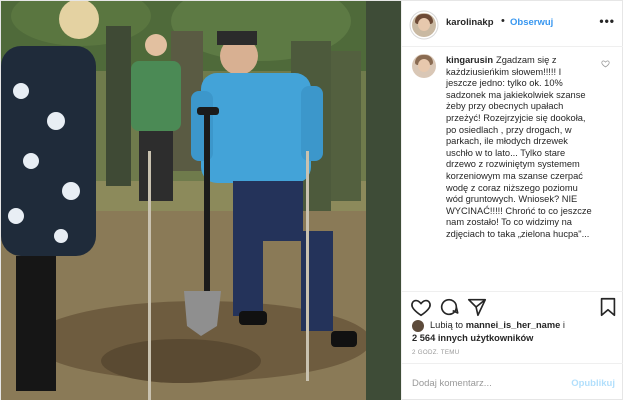  Describe the element at coordinates (531, 22) in the screenshot. I see `follow-button: Obserwuj` at that location.